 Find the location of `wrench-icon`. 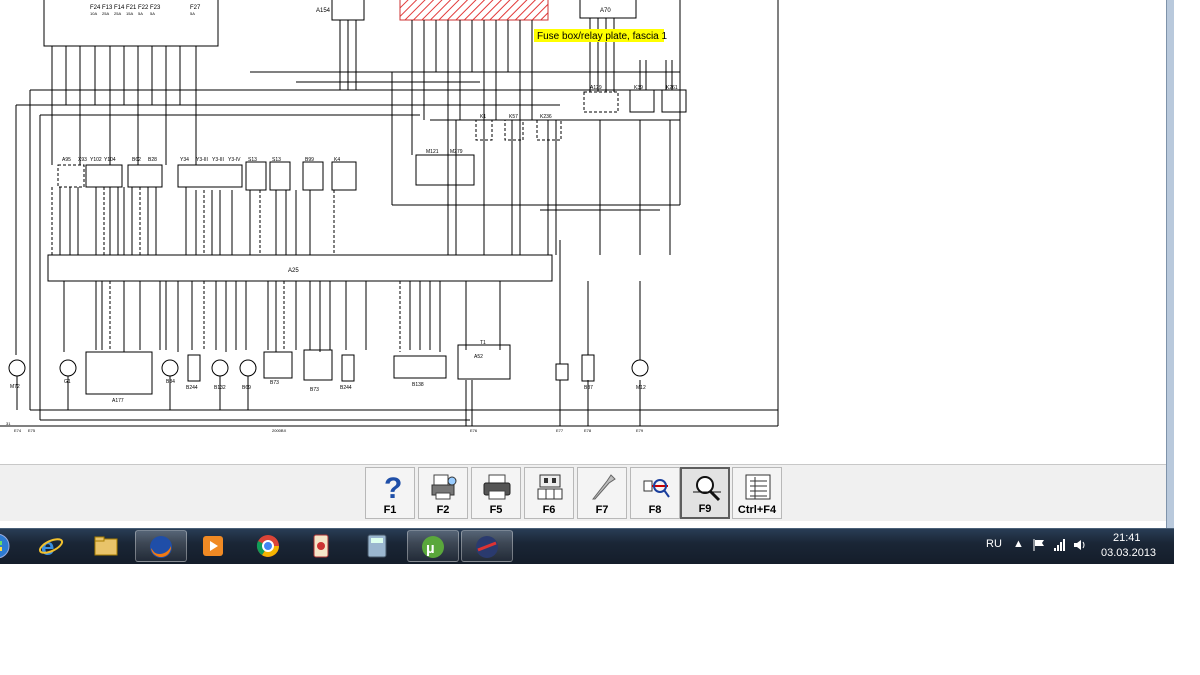

wrench-icon is located at coordinates (603, 487).